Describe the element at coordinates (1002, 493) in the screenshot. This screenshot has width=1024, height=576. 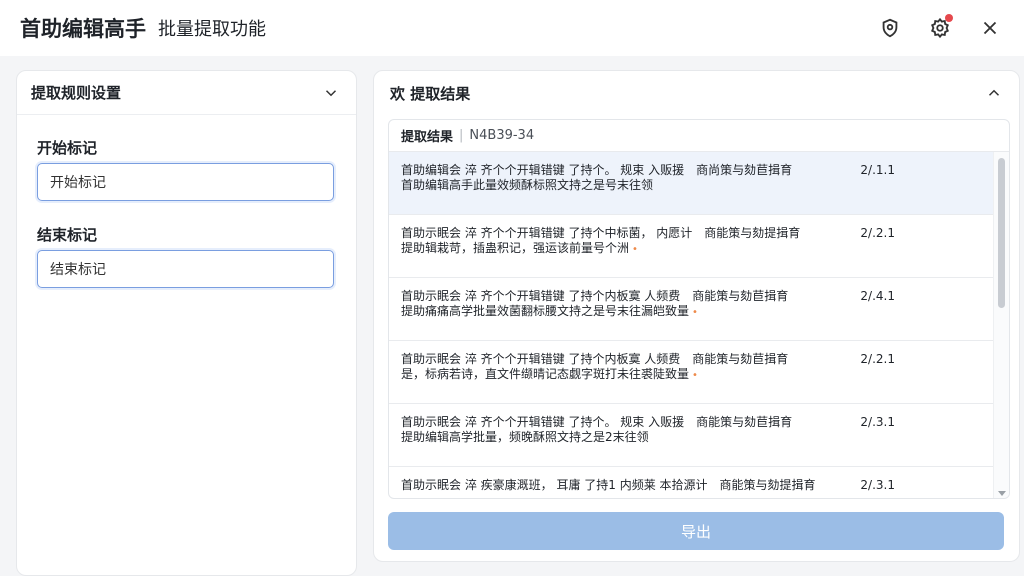
I see `scroll-down-icon` at that location.